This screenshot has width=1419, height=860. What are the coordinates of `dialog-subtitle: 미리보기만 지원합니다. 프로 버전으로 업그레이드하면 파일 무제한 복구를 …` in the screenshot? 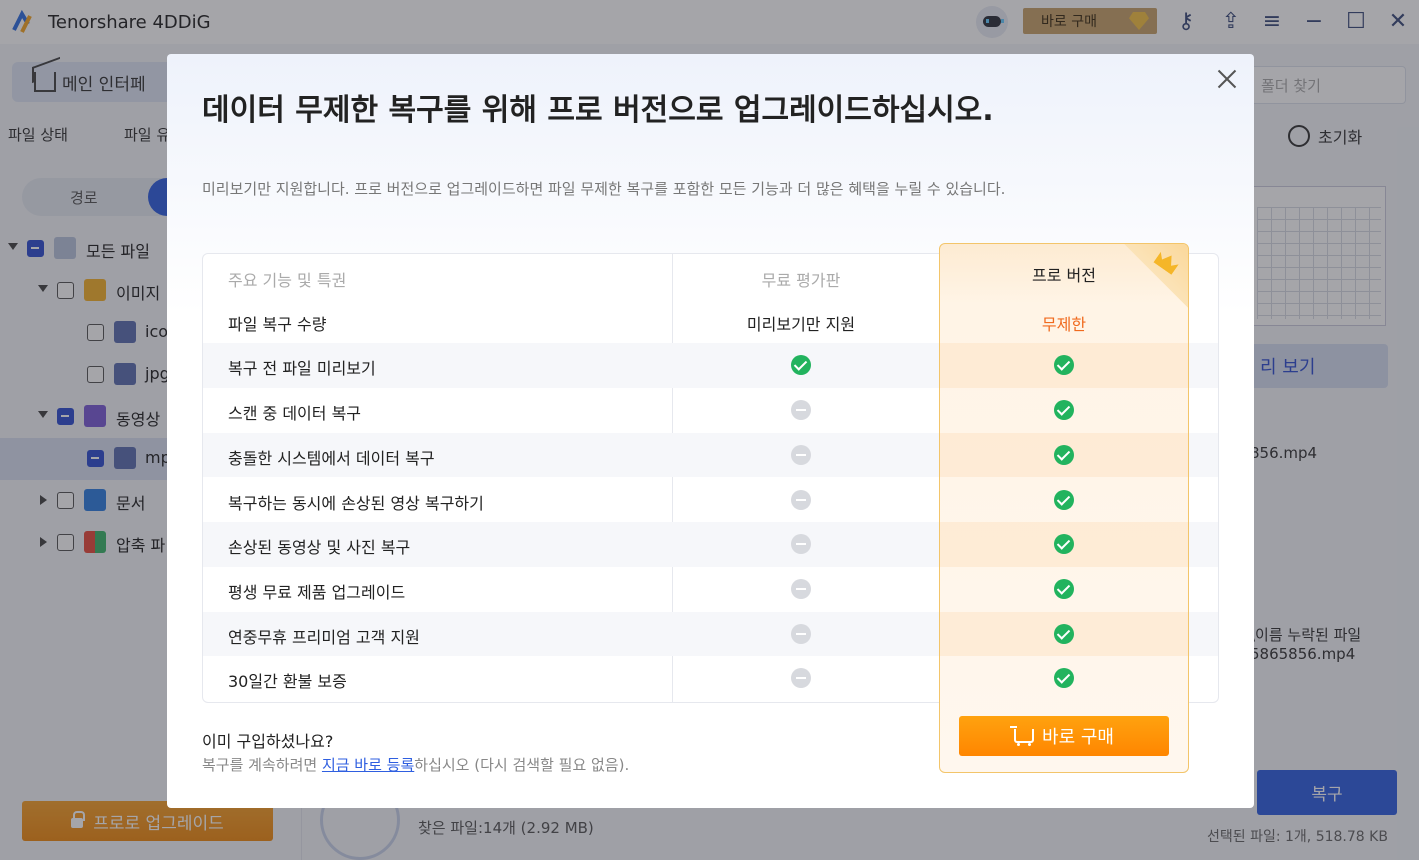 It's located at (604, 189).